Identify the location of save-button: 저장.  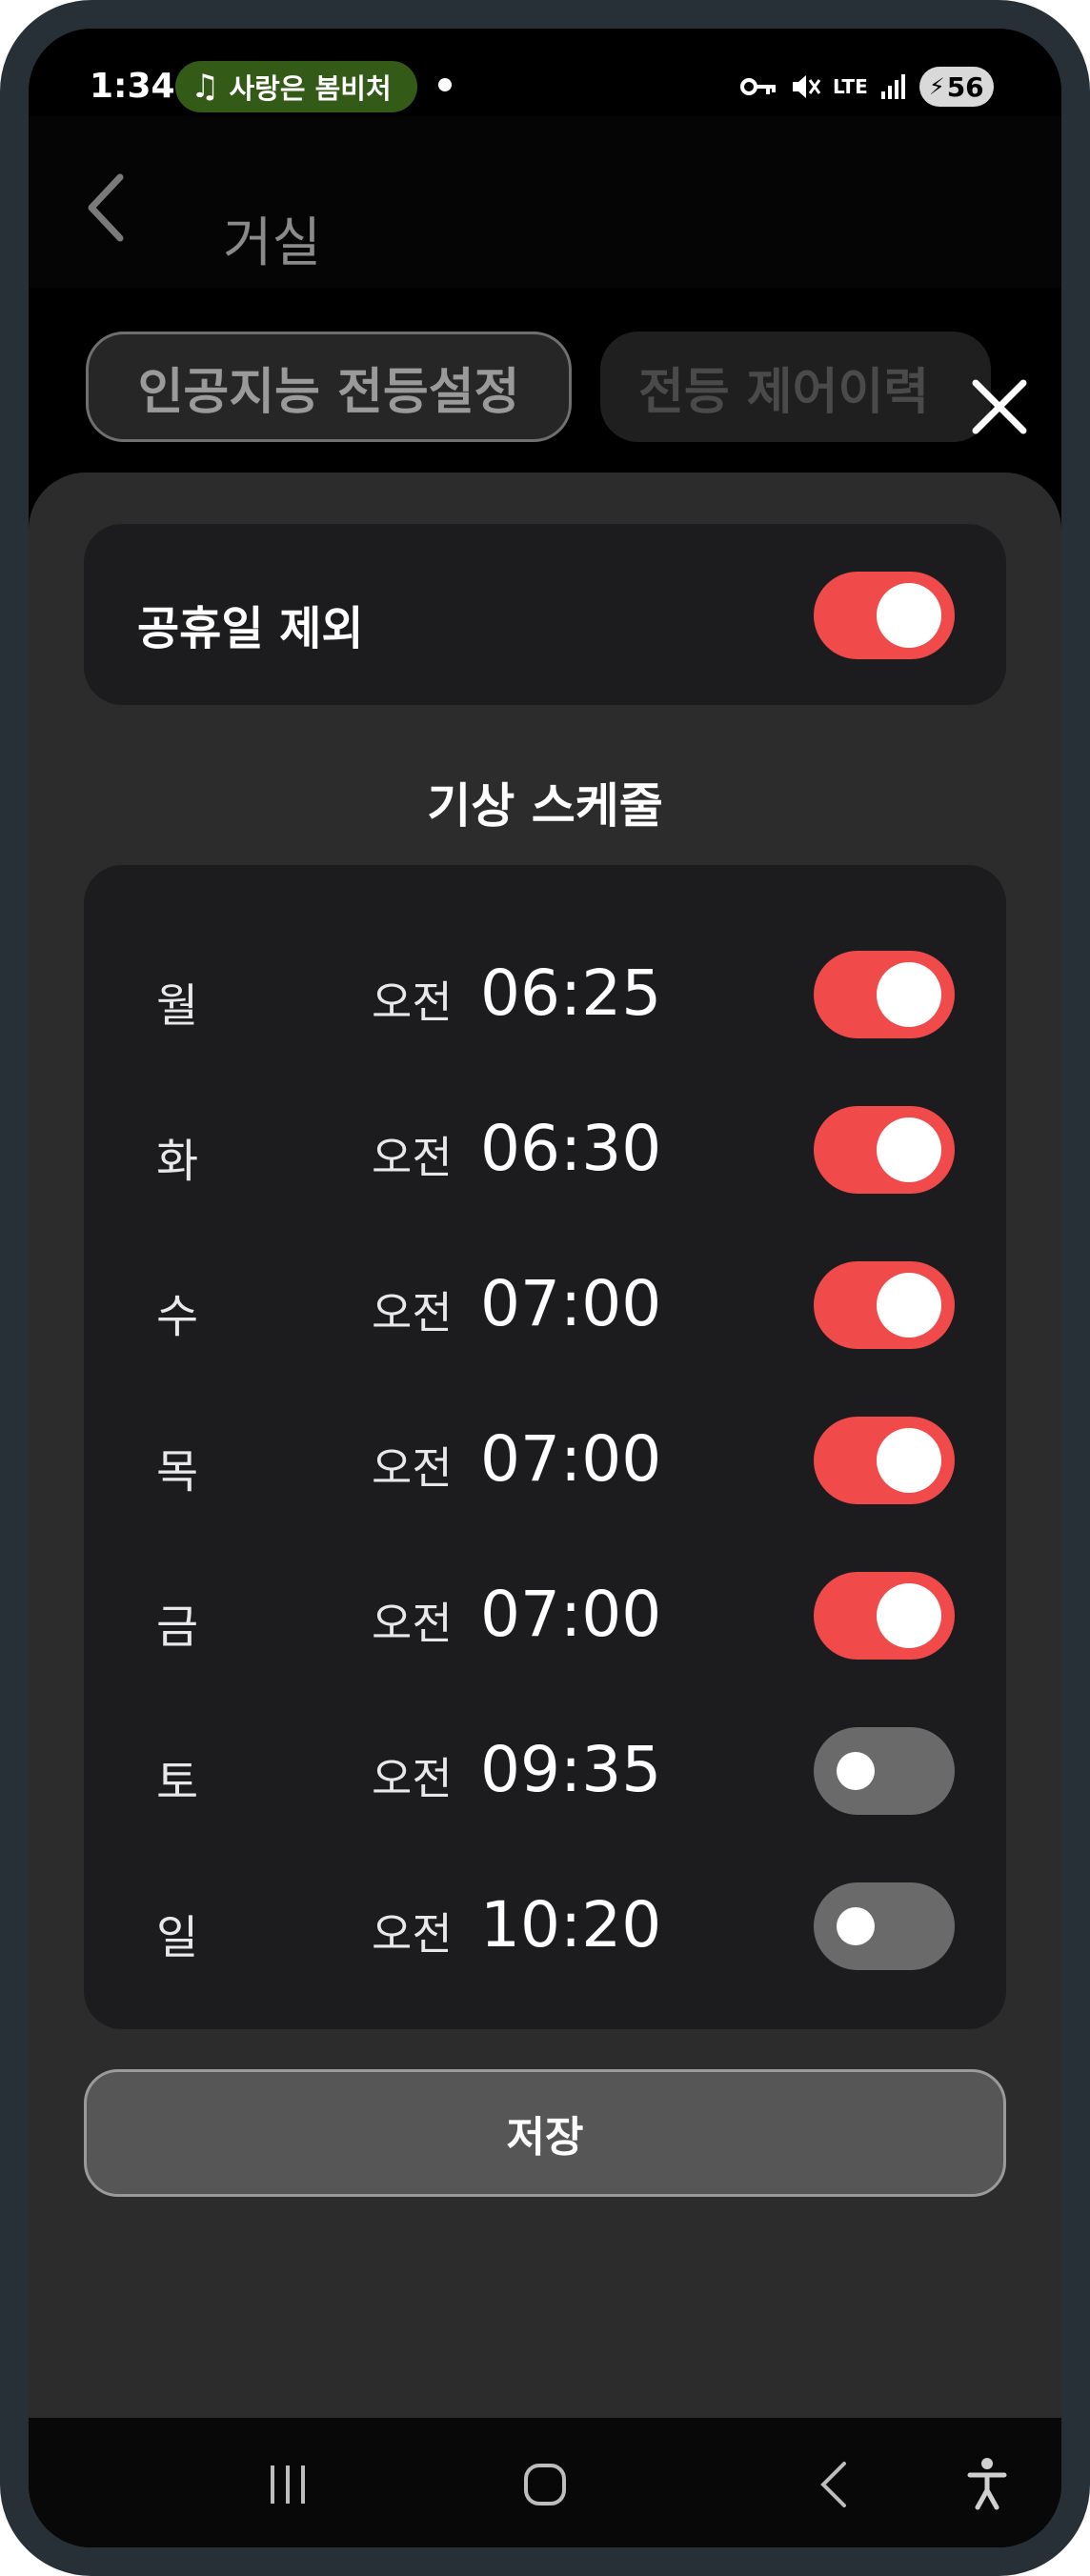
(545, 2133).